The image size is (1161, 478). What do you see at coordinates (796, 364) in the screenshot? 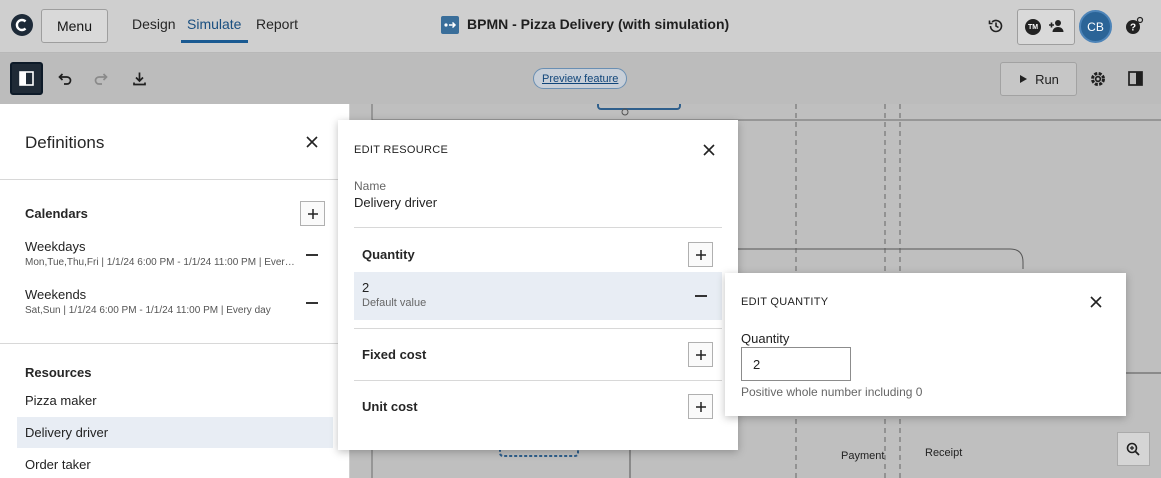
I see `quantity-input` at bounding box center [796, 364].